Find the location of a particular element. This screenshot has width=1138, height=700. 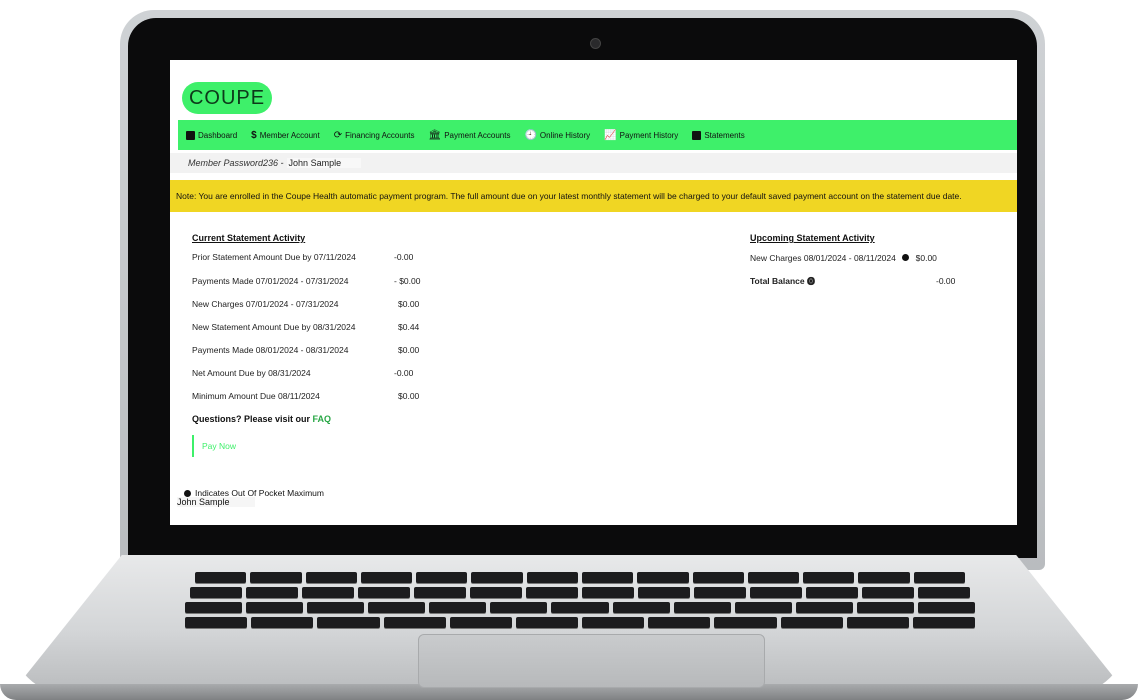

nav-label: Online History is located at coordinates (565, 135).